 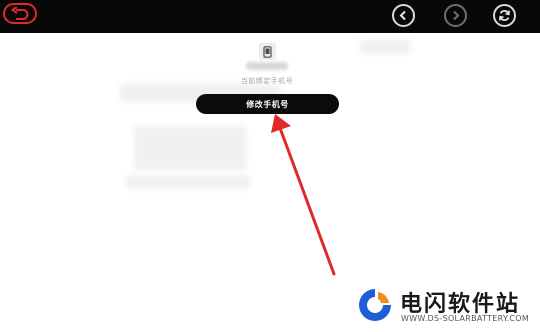 What do you see at coordinates (465, 318) in the screenshot?
I see `watermark-url: WWW.DS-SOLARBATTERY.COM` at bounding box center [465, 318].